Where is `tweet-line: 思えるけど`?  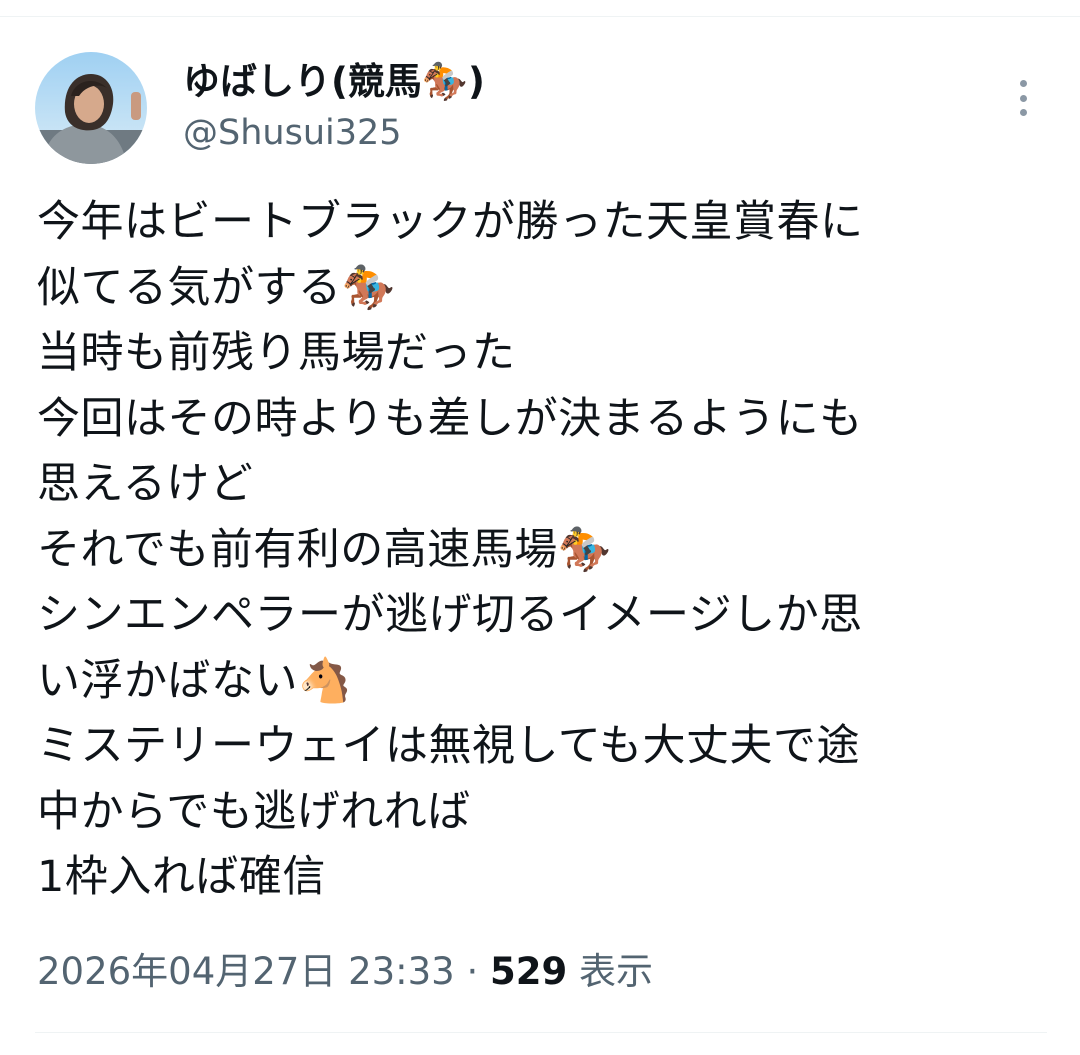
tweet-line: 思えるけど is located at coordinates (145, 484).